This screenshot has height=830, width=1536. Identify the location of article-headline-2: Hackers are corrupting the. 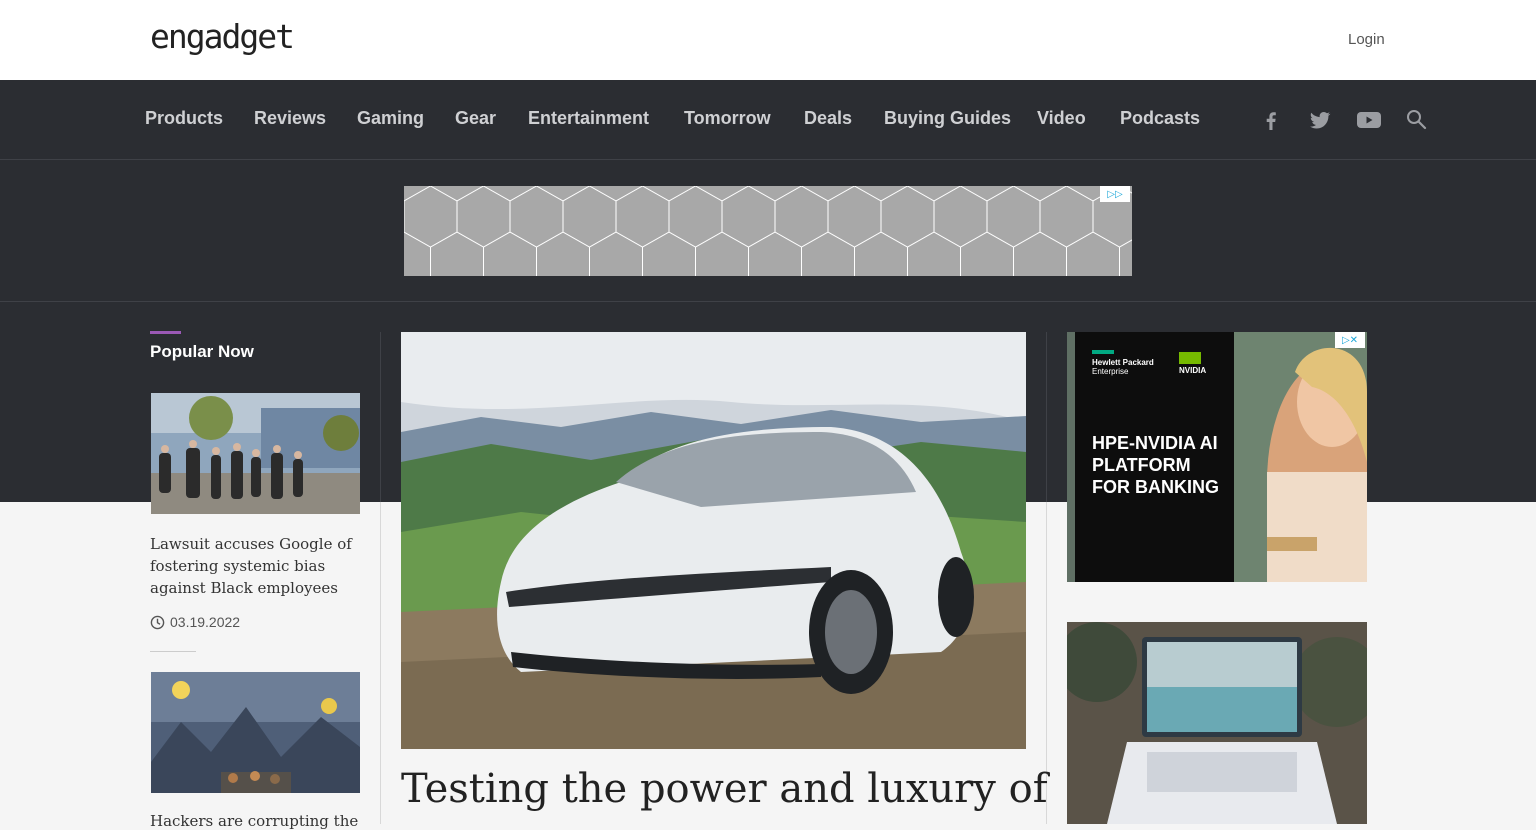
(254, 821).